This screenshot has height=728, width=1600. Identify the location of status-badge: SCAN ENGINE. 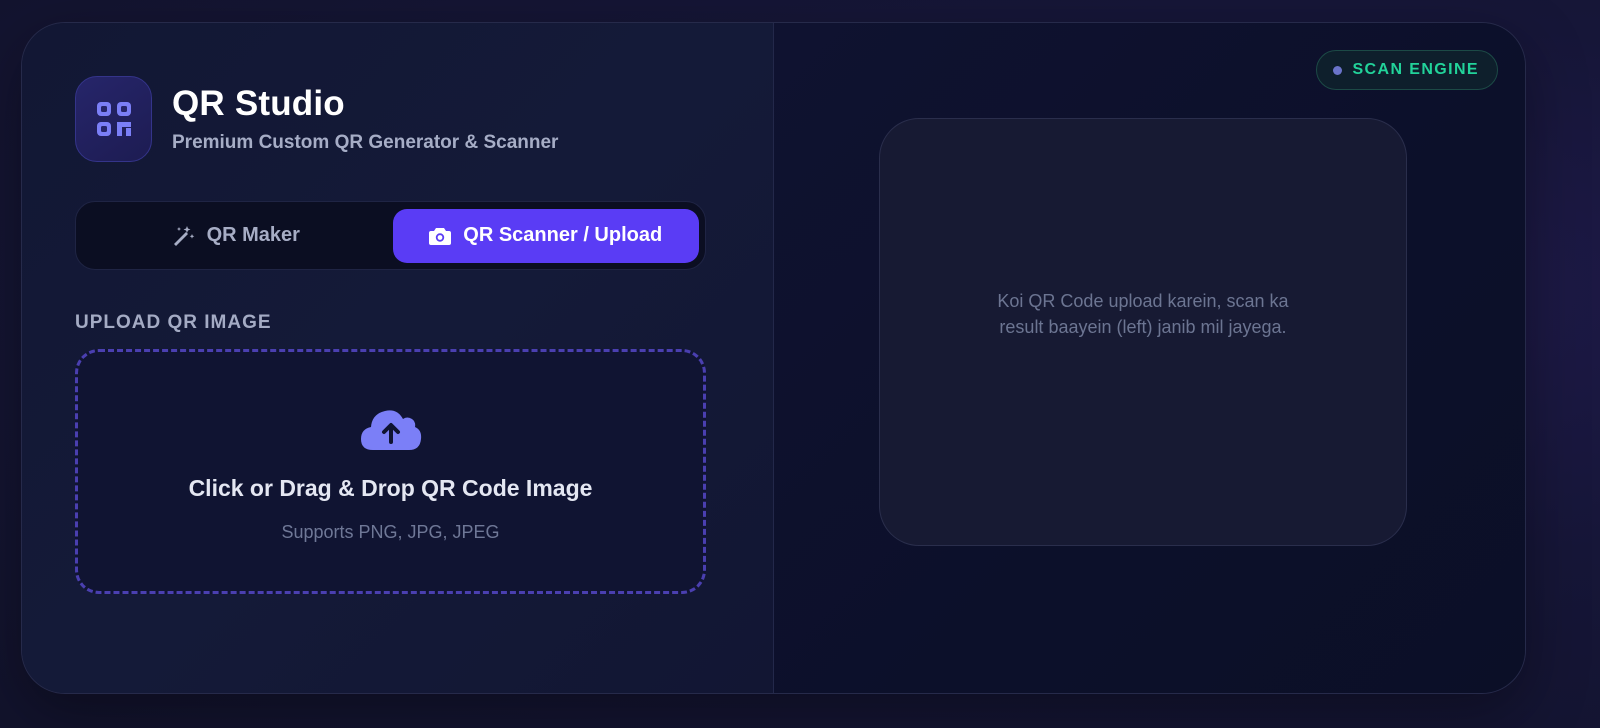
(1407, 70).